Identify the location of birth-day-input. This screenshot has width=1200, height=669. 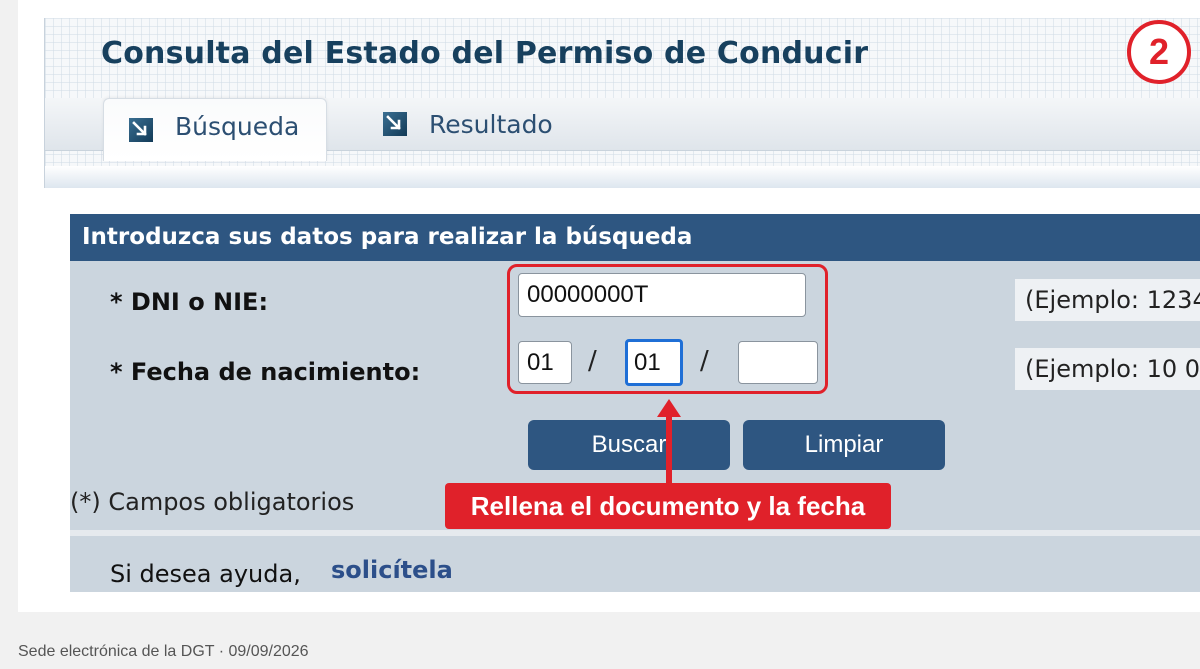
(545, 362).